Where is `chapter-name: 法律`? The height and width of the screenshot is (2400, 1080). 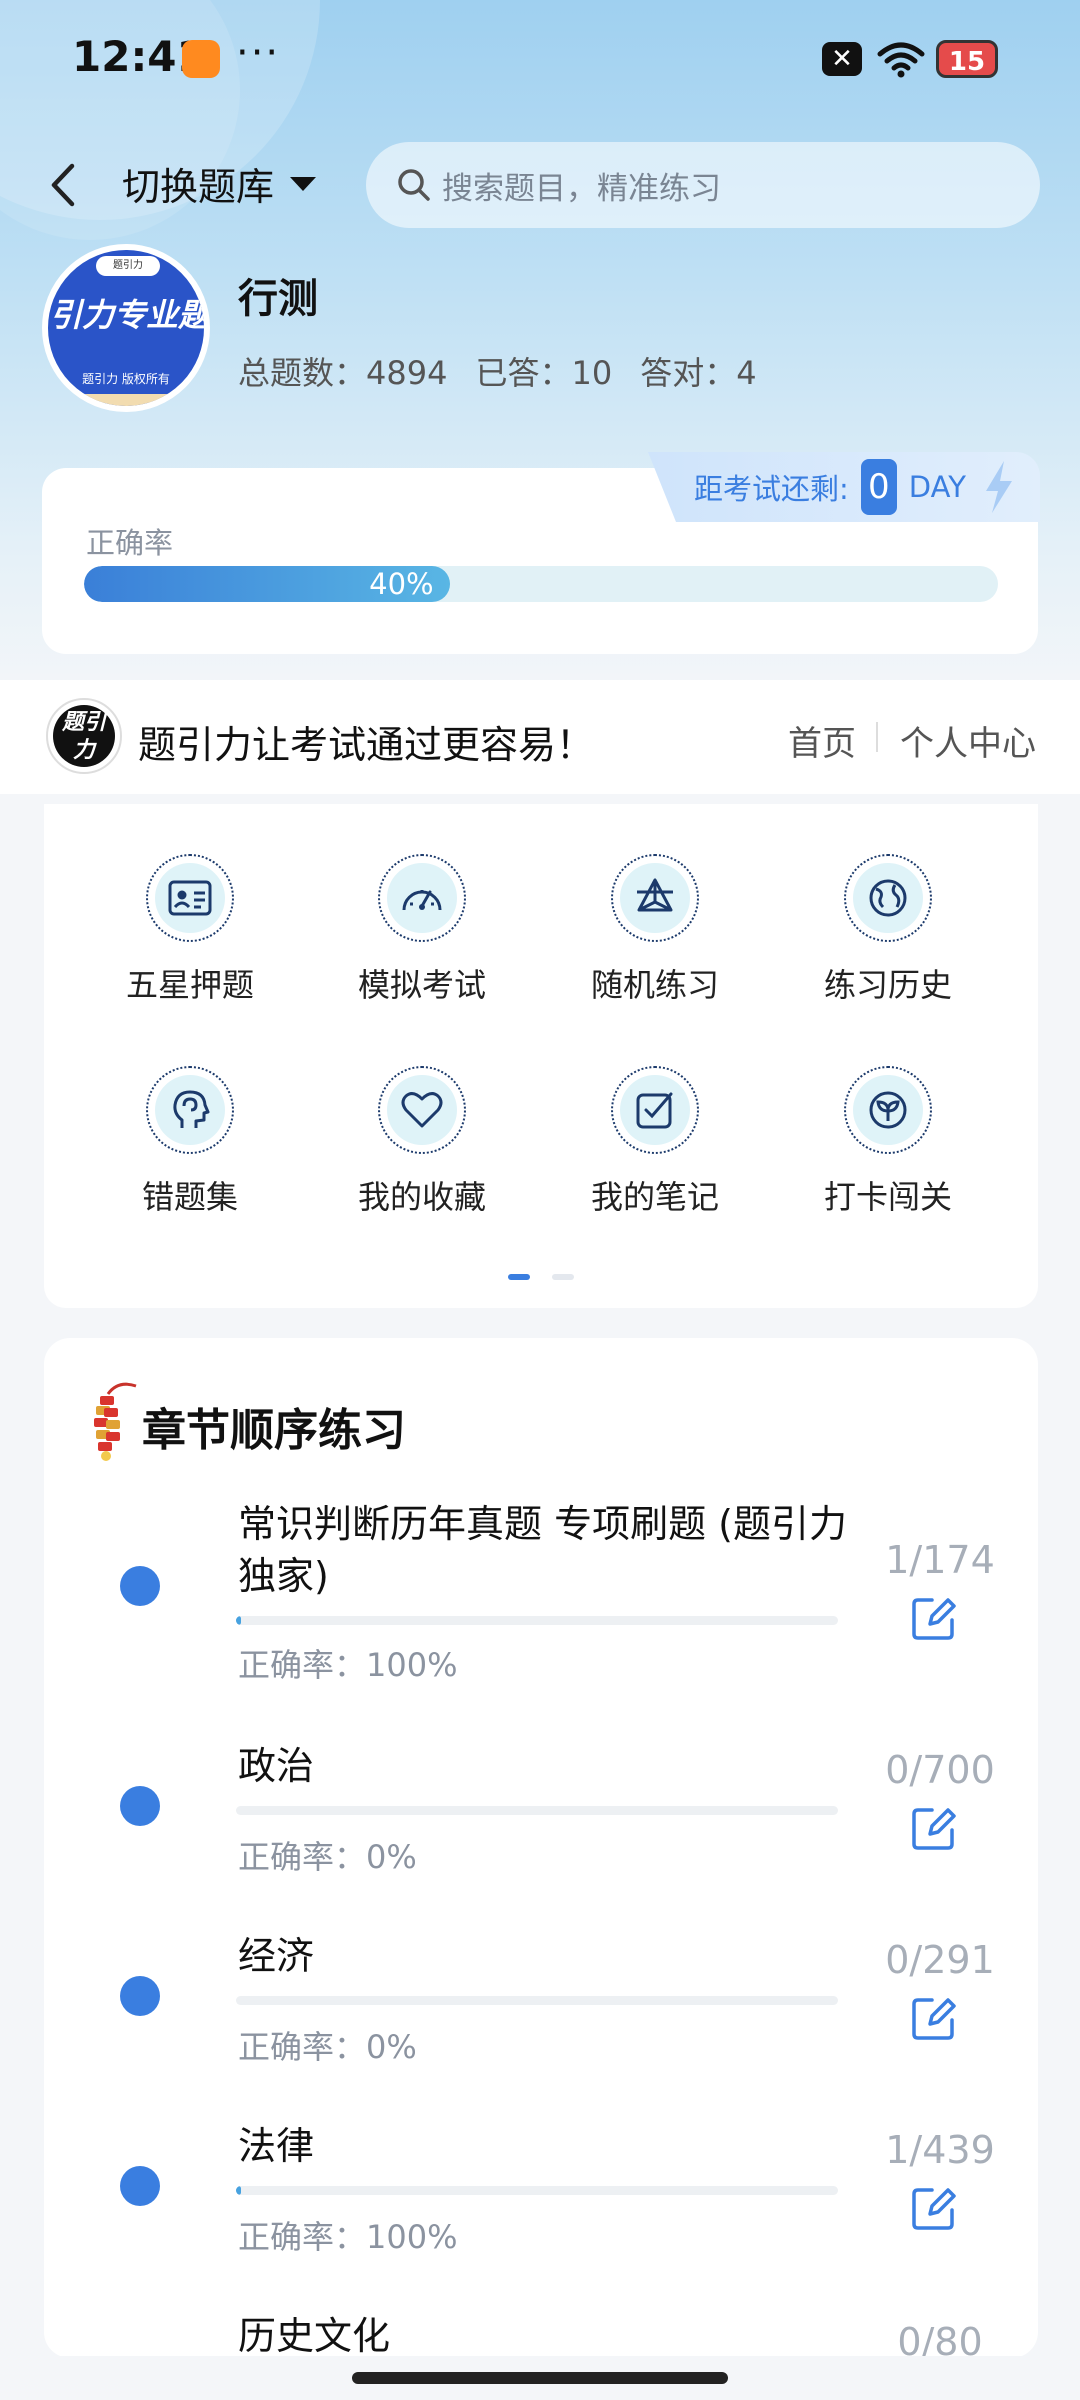 chapter-name: 法律 is located at coordinates (276, 2146).